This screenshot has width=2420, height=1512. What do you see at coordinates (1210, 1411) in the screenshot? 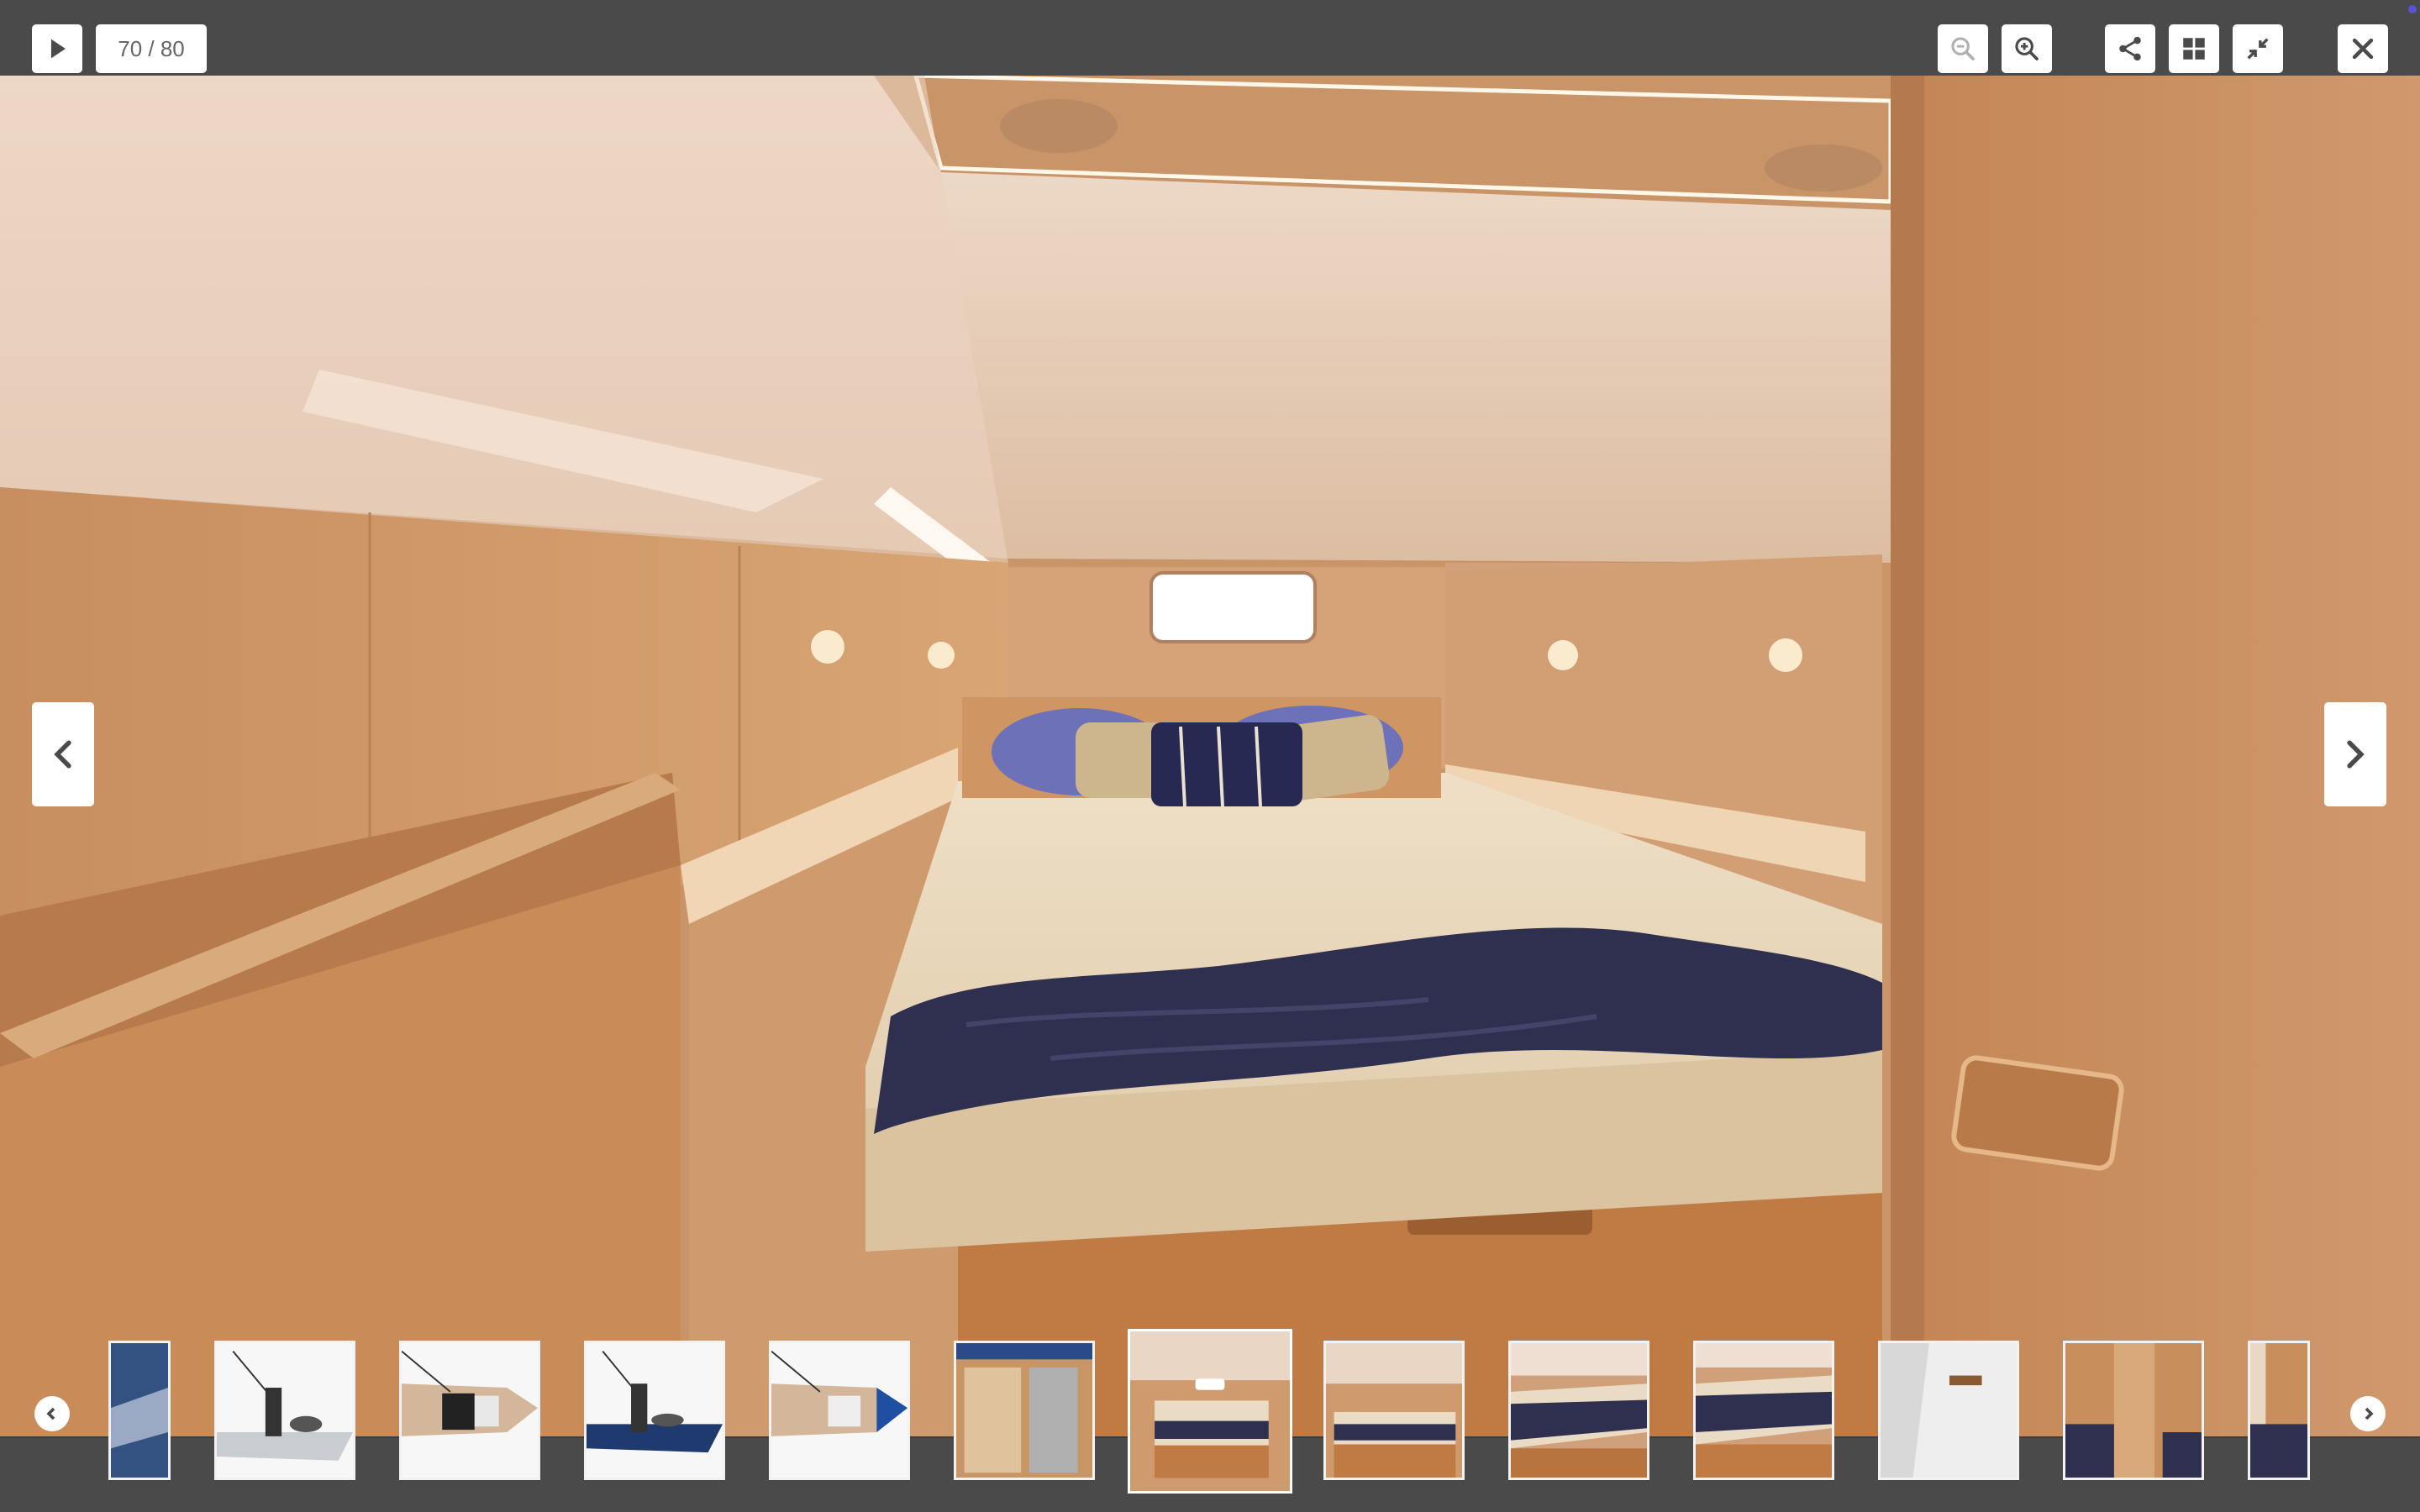
I see `thumbnail-7-active` at bounding box center [1210, 1411].